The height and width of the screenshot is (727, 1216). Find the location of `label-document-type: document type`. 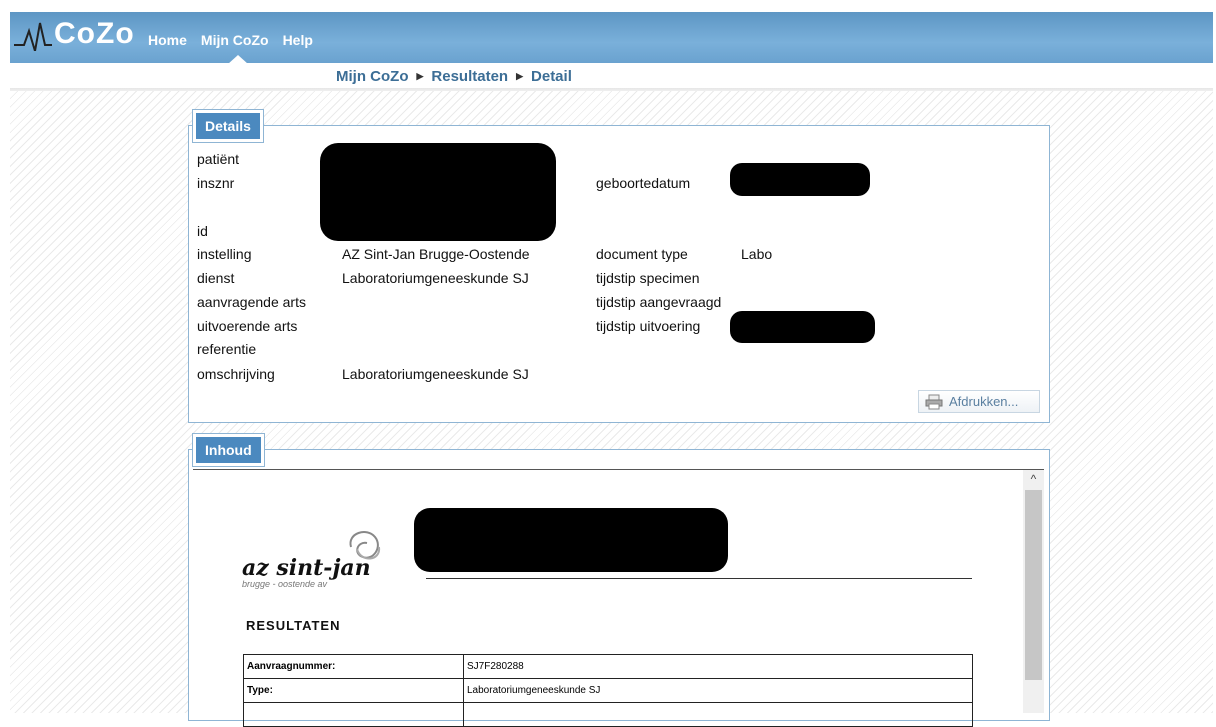

label-document-type: document type is located at coordinates (642, 254).